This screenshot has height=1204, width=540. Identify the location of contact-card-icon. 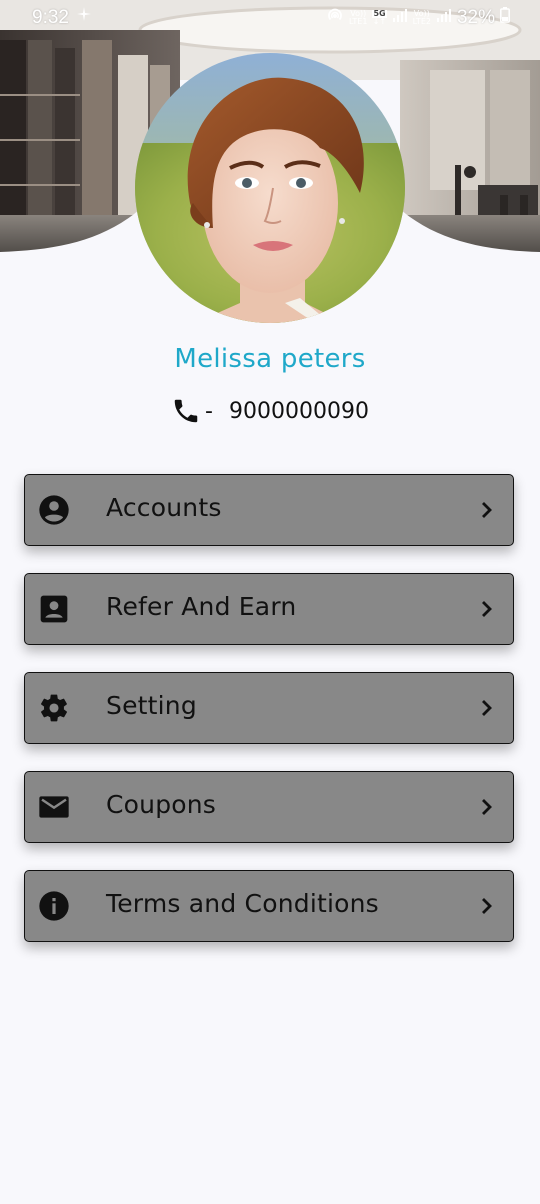
(54, 609).